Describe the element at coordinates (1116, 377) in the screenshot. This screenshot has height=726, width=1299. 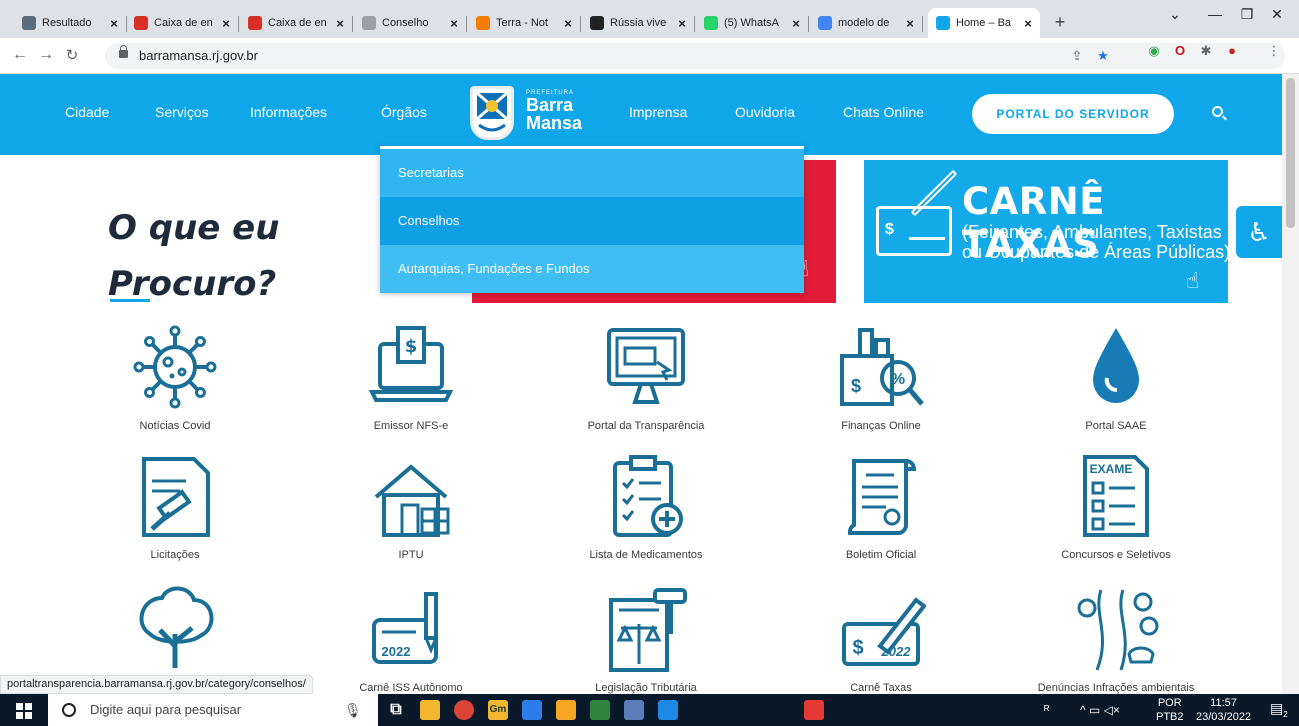
I see `service-card: Portal SAAE` at that location.